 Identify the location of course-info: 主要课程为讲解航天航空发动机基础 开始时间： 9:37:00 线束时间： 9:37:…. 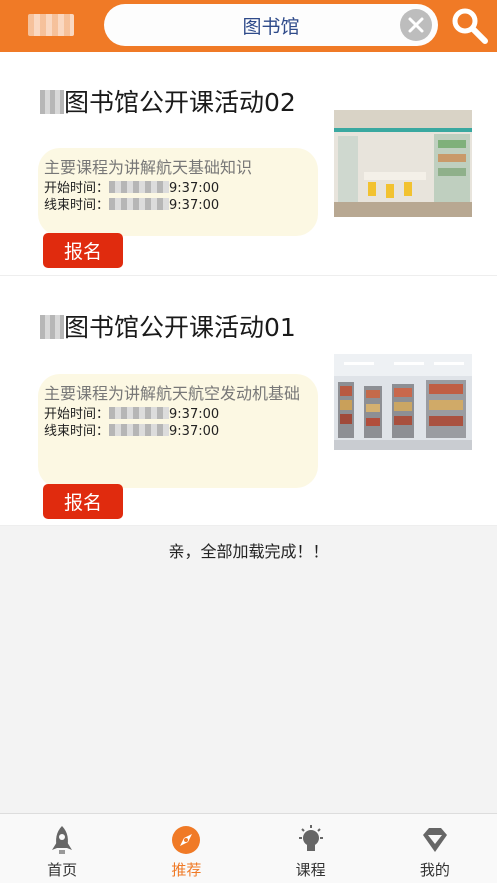
(178, 431).